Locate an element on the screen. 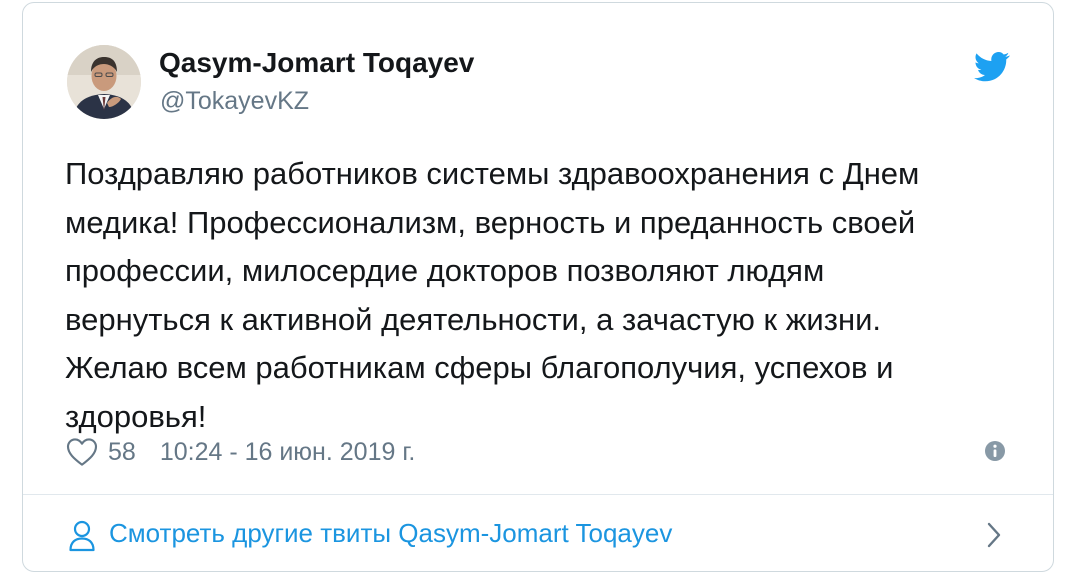 This screenshot has width=1080, height=577. tweet-meta: 58 10:24 - 16 июн. 2019 г. is located at coordinates (240, 452).